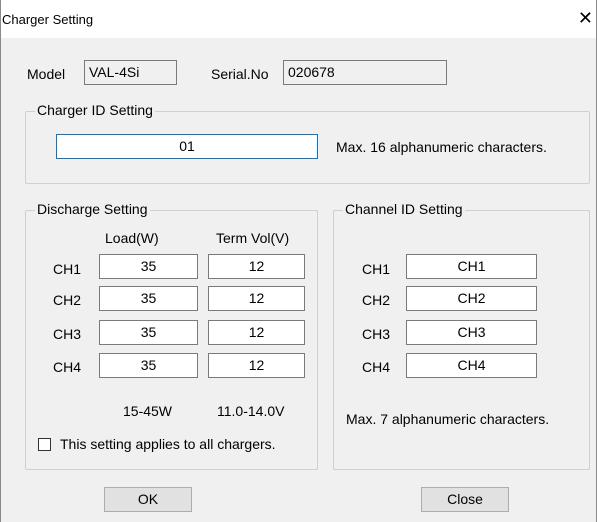 The height and width of the screenshot is (522, 597). Describe the element at coordinates (240, 74) in the screenshot. I see `serial-label: Serial.No` at that location.